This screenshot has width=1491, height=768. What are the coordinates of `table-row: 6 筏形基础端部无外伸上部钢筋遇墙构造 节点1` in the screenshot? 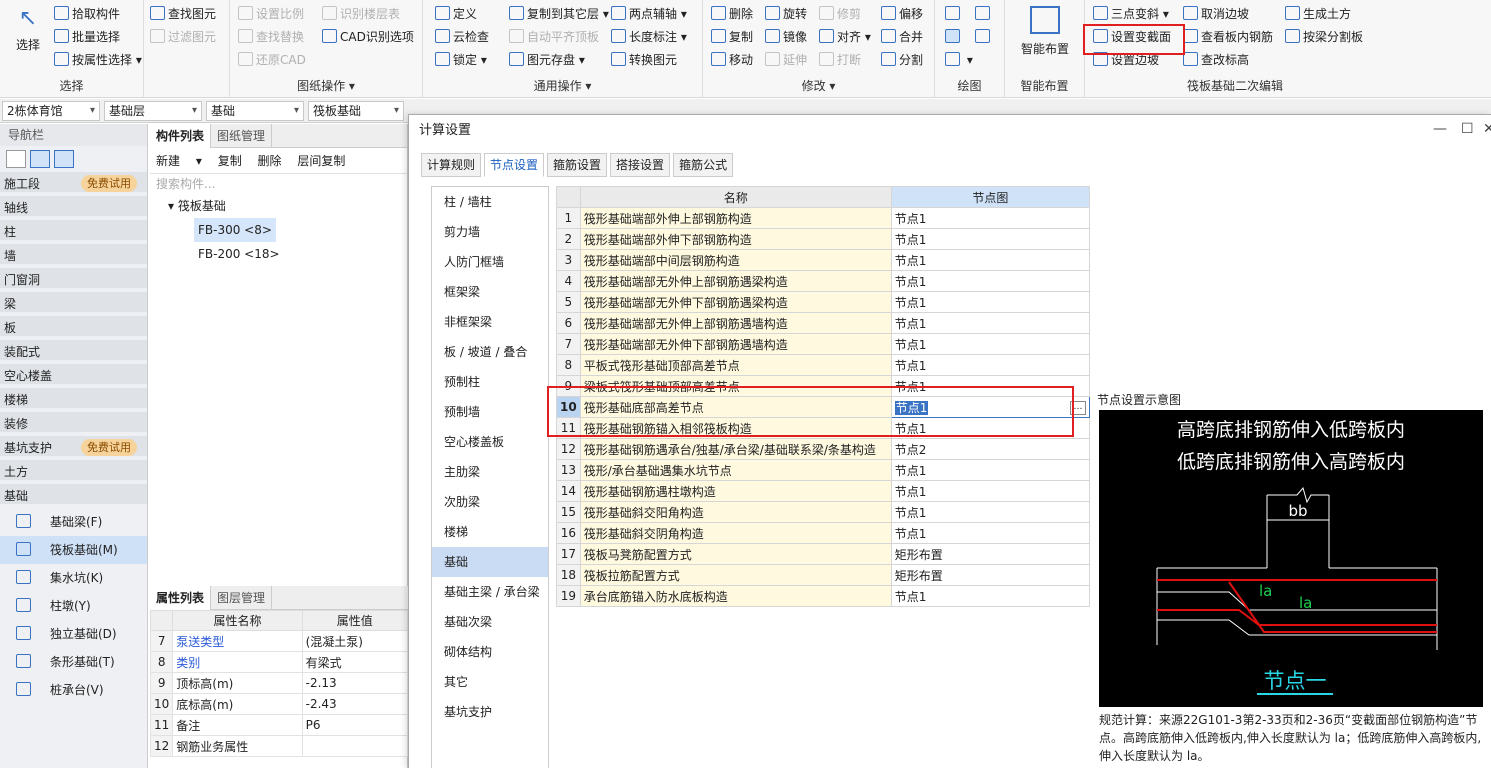 It's located at (823, 323).